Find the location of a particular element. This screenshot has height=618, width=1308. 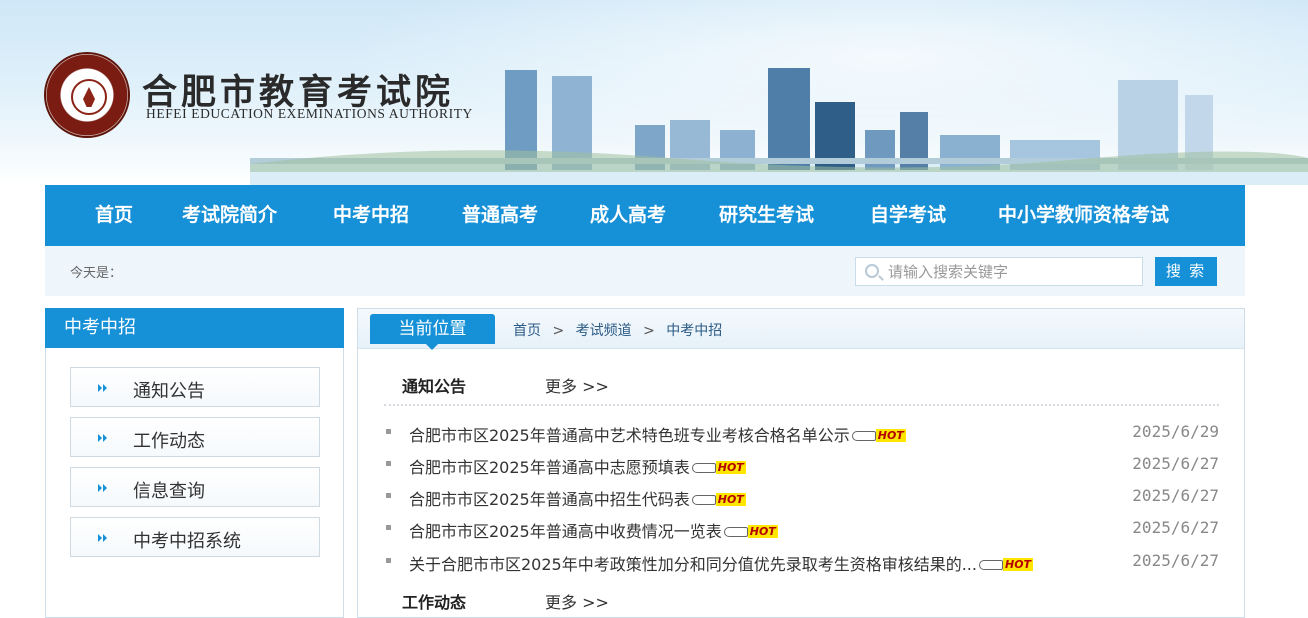

site-subtitle: HEFEI EDUCATION EXEMINATIONS AUTHORITY is located at coordinates (309, 113).